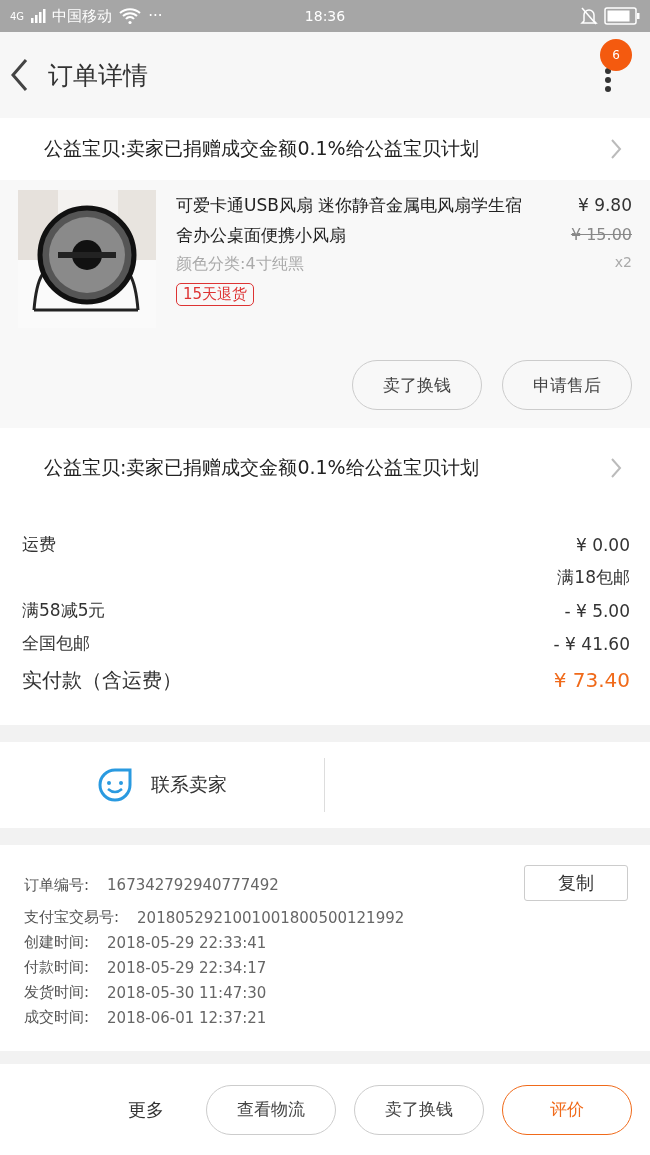 The width and height of the screenshot is (650, 1155). Describe the element at coordinates (38, 16) in the screenshot. I see `signal-icon` at that location.